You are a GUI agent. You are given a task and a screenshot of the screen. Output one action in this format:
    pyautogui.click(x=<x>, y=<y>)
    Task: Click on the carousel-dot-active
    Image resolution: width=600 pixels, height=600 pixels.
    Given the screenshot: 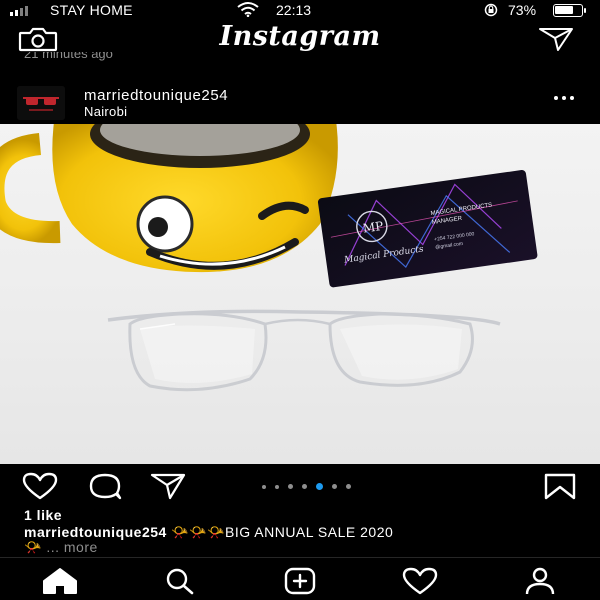 What is the action you would take?
    pyautogui.click(x=319, y=486)
    